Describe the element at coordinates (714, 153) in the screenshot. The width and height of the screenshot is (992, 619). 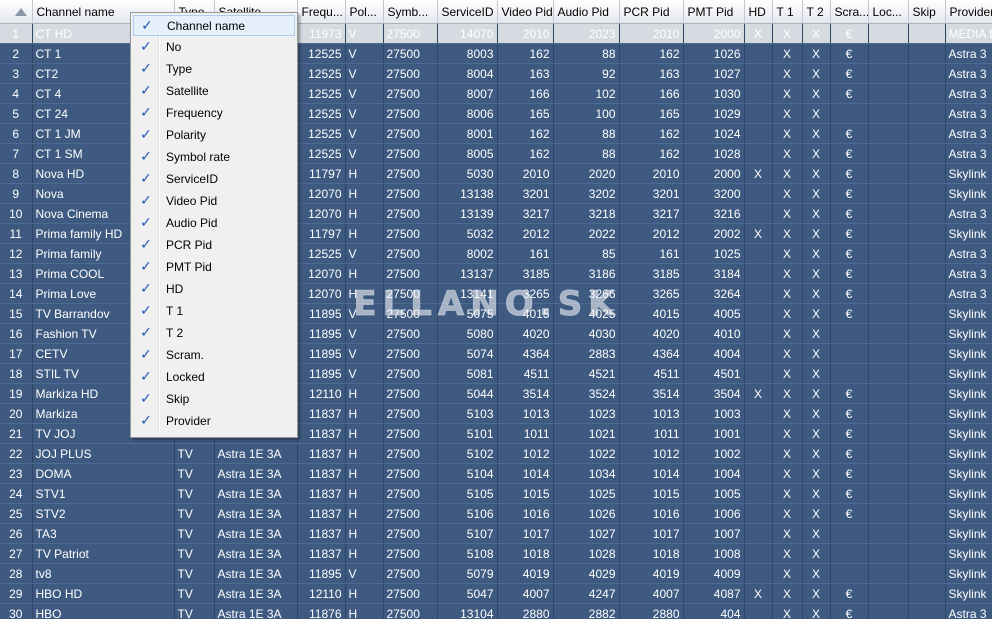
I see `table-cell: 1028` at that location.